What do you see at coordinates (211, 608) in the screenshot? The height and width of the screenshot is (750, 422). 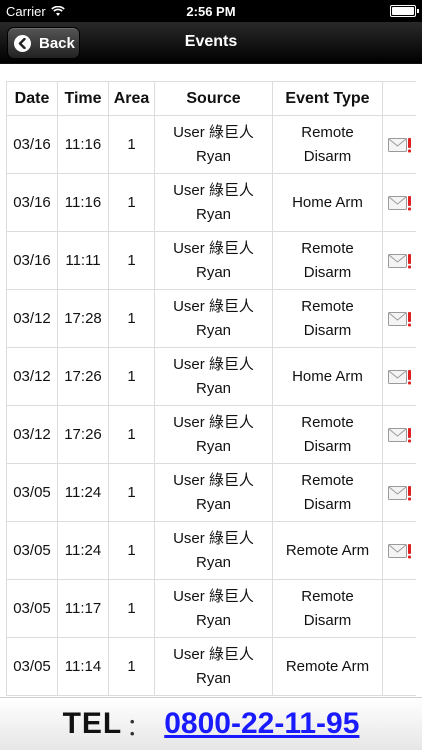 I see `table-row: 03/05 11:17 1 User 綠巨人 Ryan Remote Disarm` at bounding box center [211, 608].